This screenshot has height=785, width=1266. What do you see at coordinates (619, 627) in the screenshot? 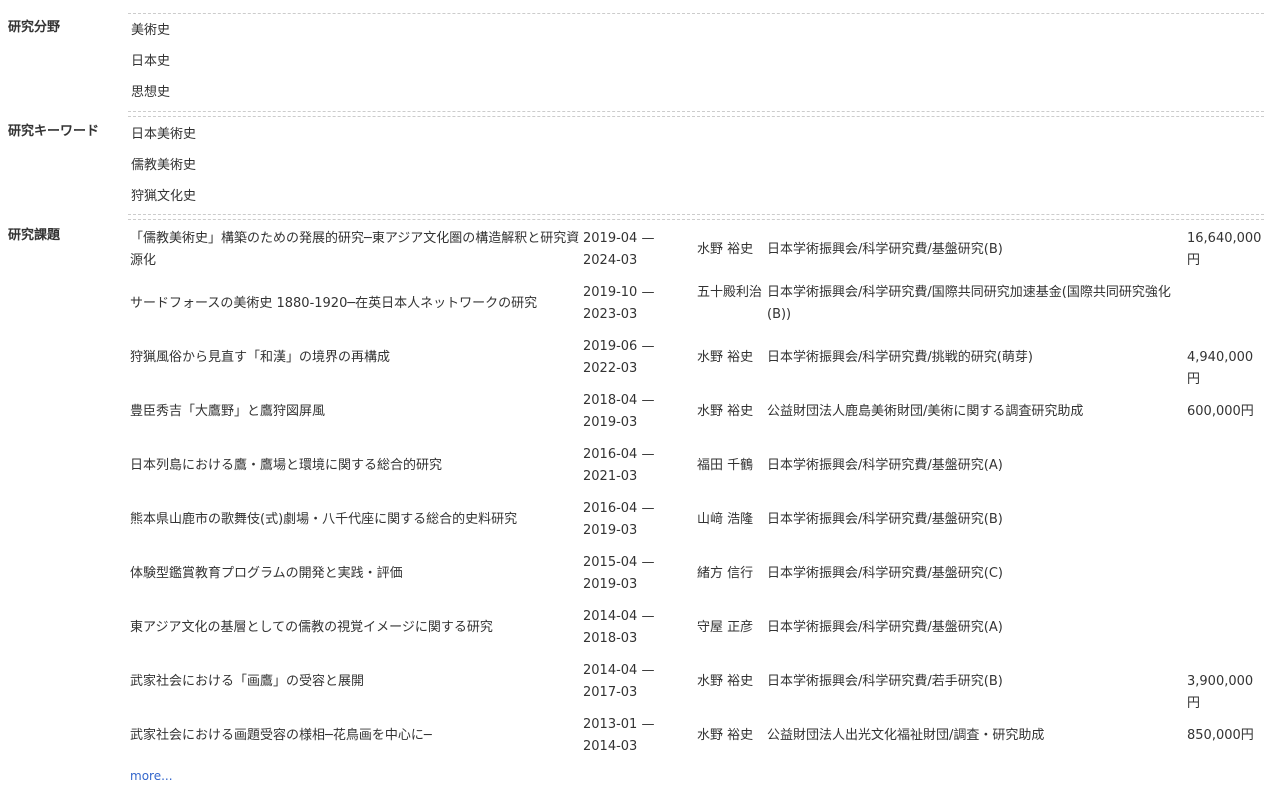
I see `project-period: 2014-04 — 2018-03` at bounding box center [619, 627].